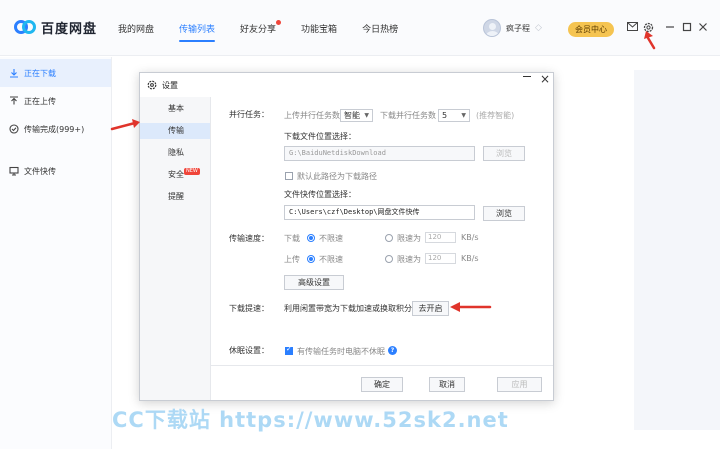  I want to click on upload-limit-unit: KB/s, so click(470, 258).